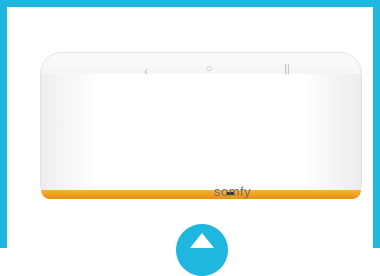 The height and width of the screenshot is (276, 380). Describe the element at coordinates (287, 69) in the screenshot. I see `device-button-right: ||` at that location.